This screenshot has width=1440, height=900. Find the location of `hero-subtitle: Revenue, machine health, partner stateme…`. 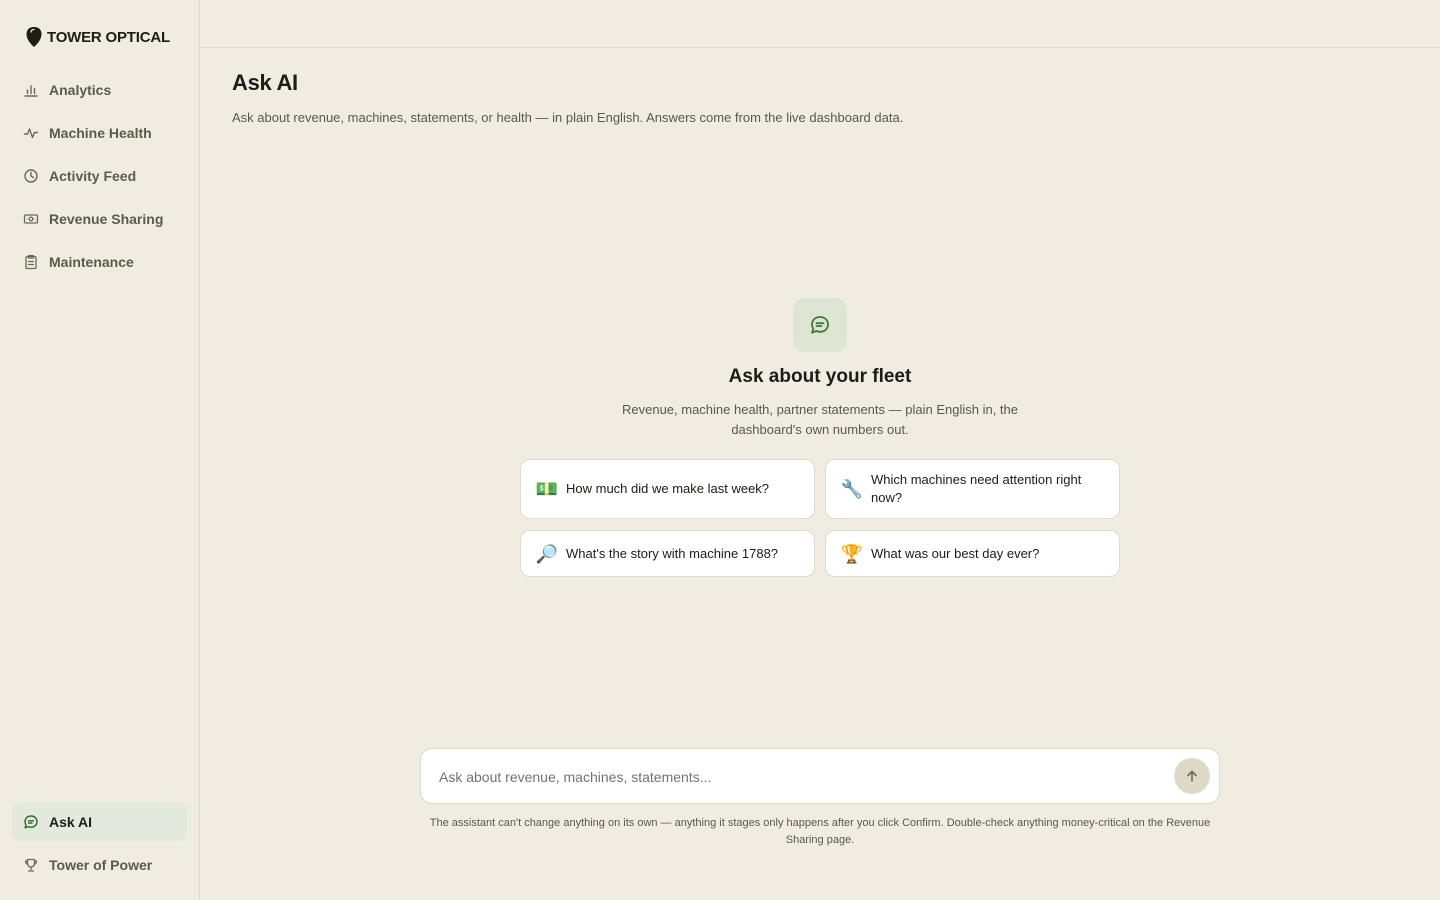

hero-subtitle: Revenue, machine health, partner stateme… is located at coordinates (819, 419).